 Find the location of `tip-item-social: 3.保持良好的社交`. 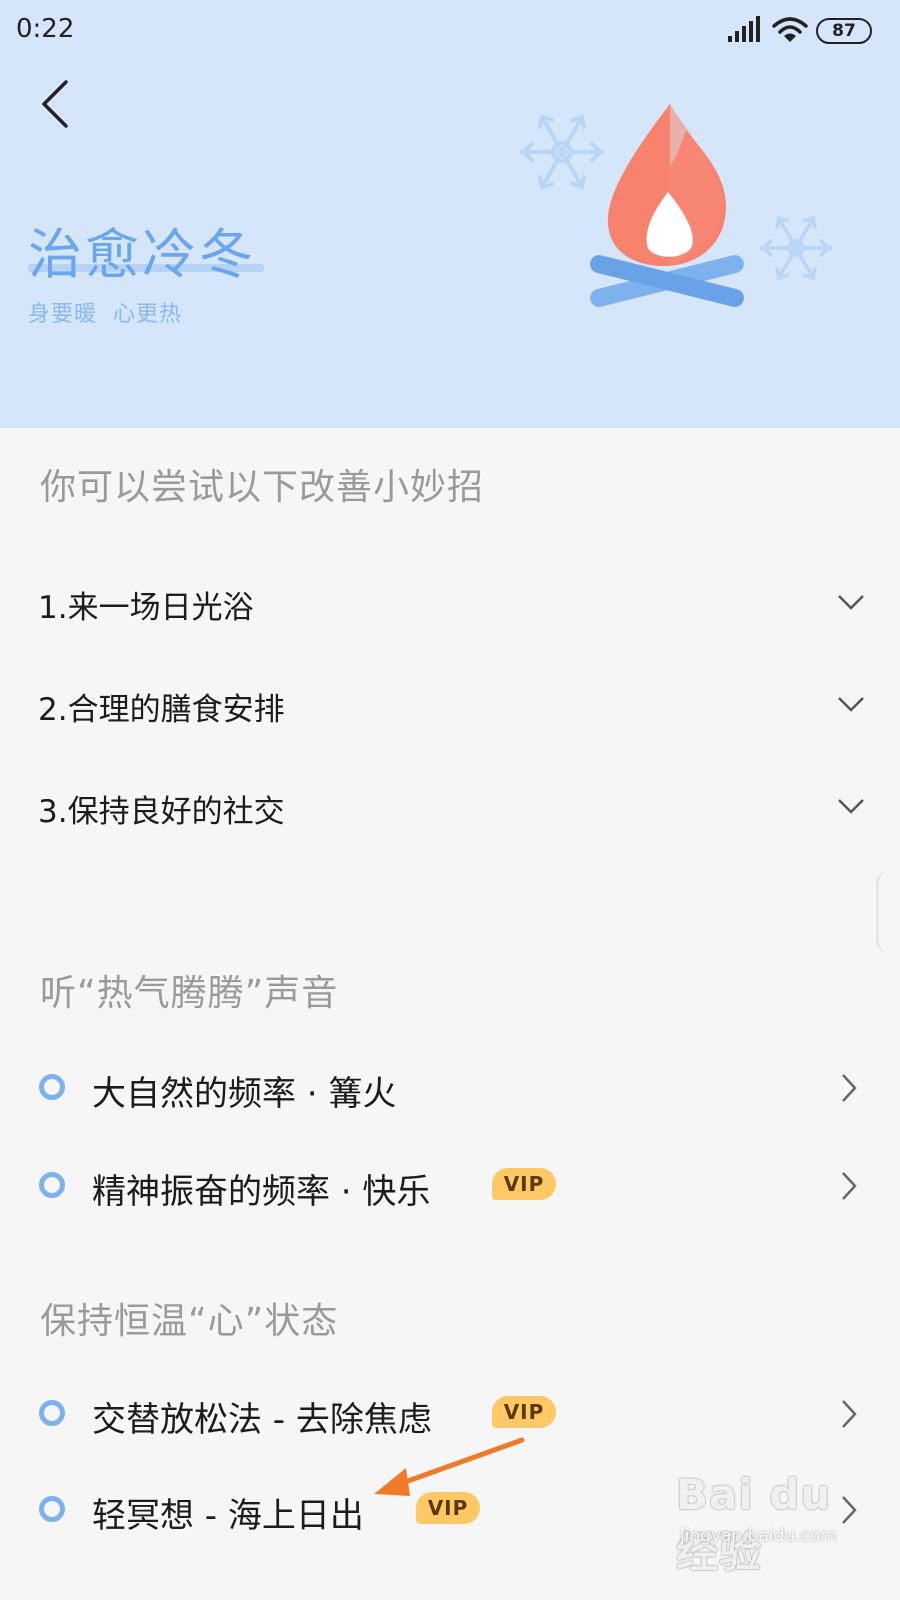

tip-item-social: 3.保持良好的社交 is located at coordinates (450, 806).